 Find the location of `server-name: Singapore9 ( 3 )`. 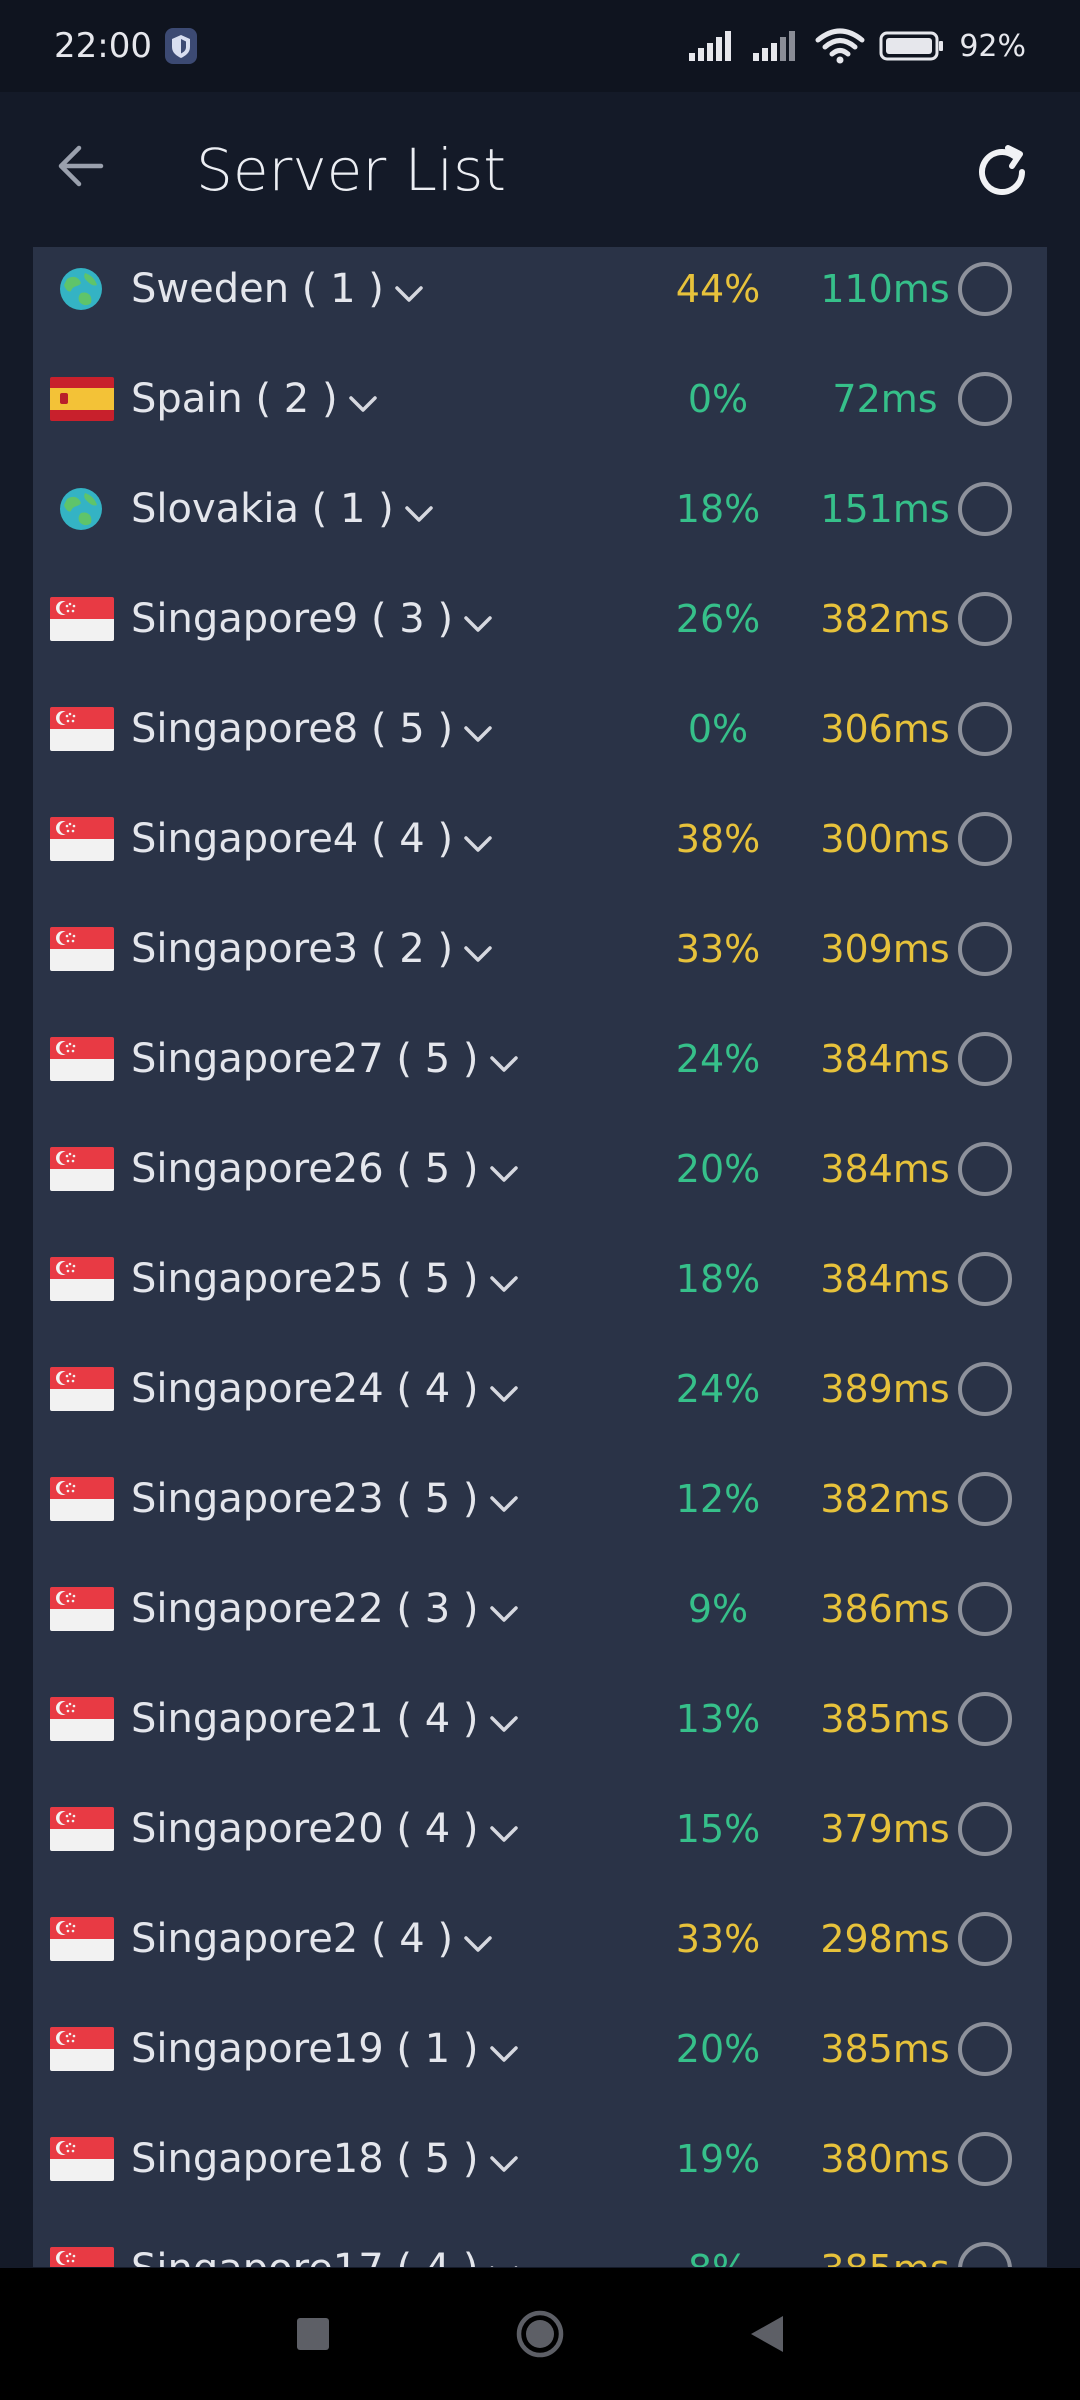

server-name: Singapore9 ( 3 ) is located at coordinates (312, 620).